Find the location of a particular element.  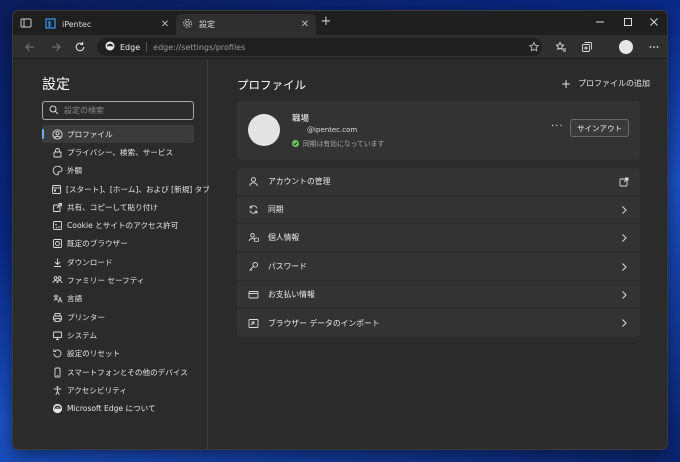

new-tab-icon: + is located at coordinates (326, 22).